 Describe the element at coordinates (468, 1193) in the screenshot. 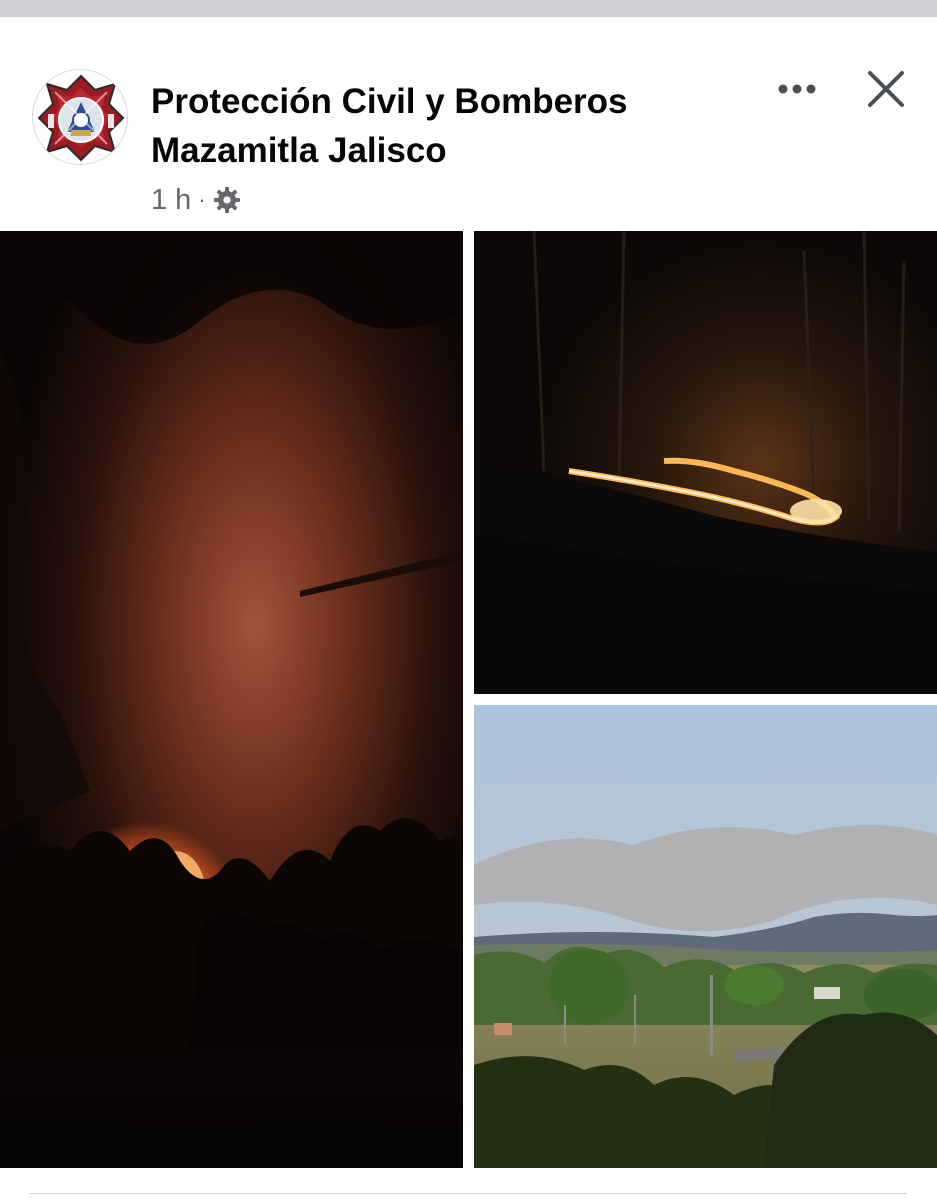

I see `post-divider` at that location.